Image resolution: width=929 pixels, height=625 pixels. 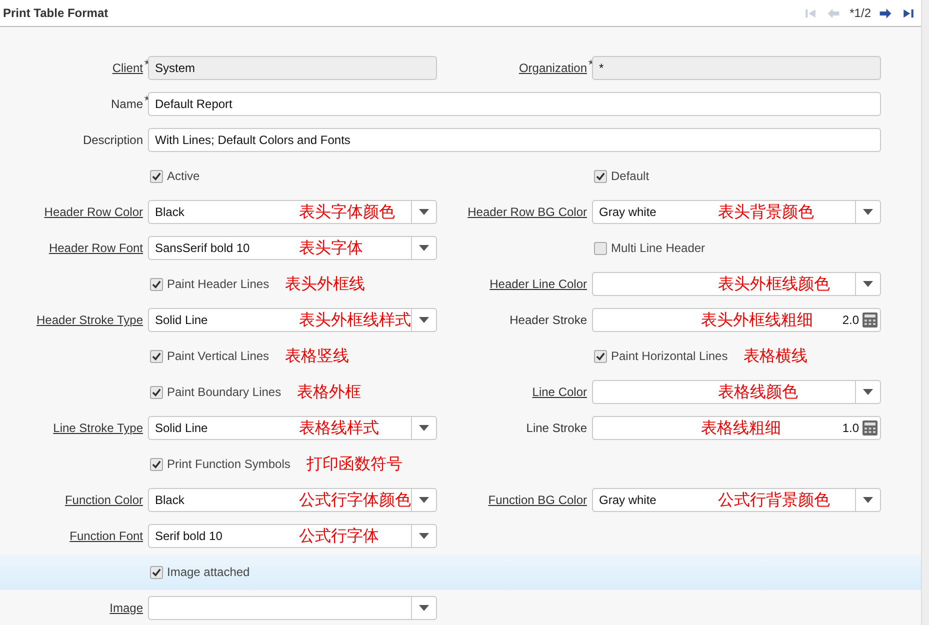 What do you see at coordinates (774, 284) in the screenshot?
I see `annotation-text: 表头外框线颜色` at bounding box center [774, 284].